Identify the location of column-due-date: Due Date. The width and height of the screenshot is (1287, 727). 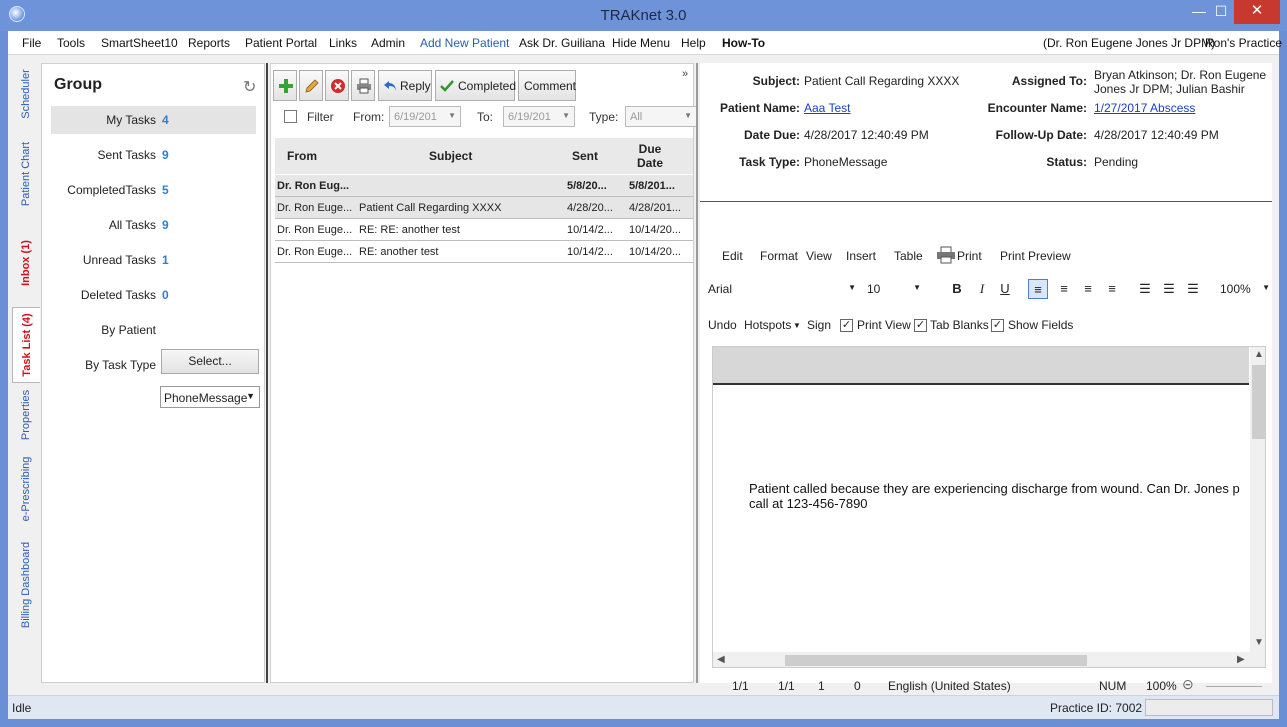
(650, 156).